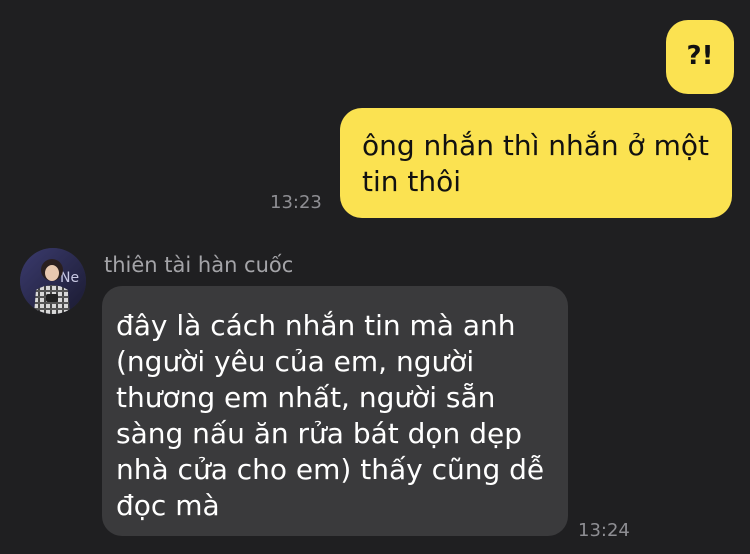 The image size is (750, 554). What do you see at coordinates (536, 163) in the screenshot?
I see `outgoing-message-bubble: ông nhắn thì nhắn ở một tin thôi` at bounding box center [536, 163].